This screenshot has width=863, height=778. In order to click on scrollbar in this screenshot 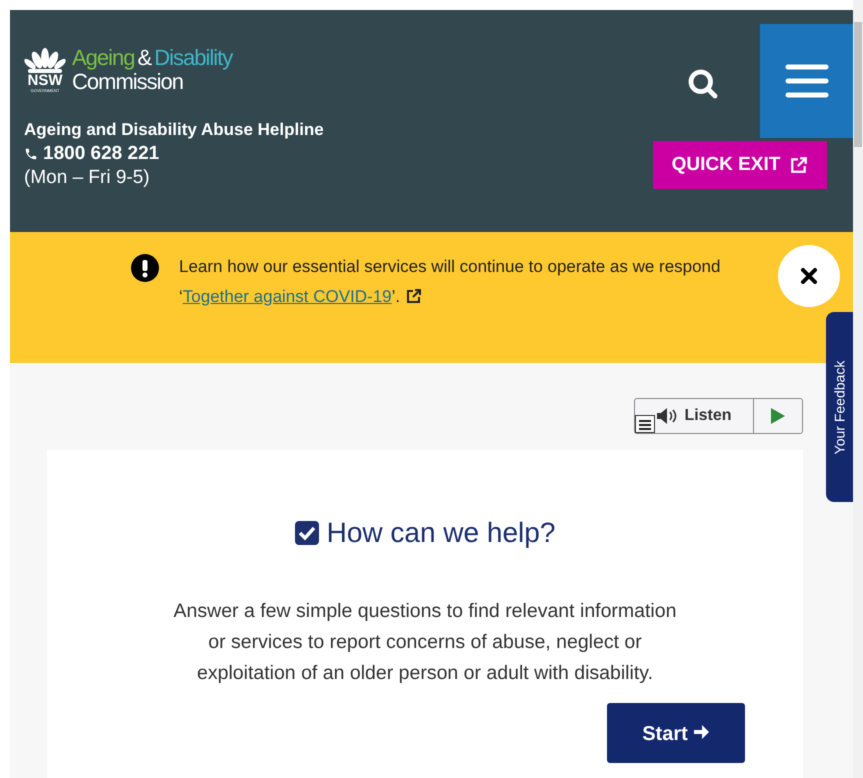, I will do `click(858, 389)`.